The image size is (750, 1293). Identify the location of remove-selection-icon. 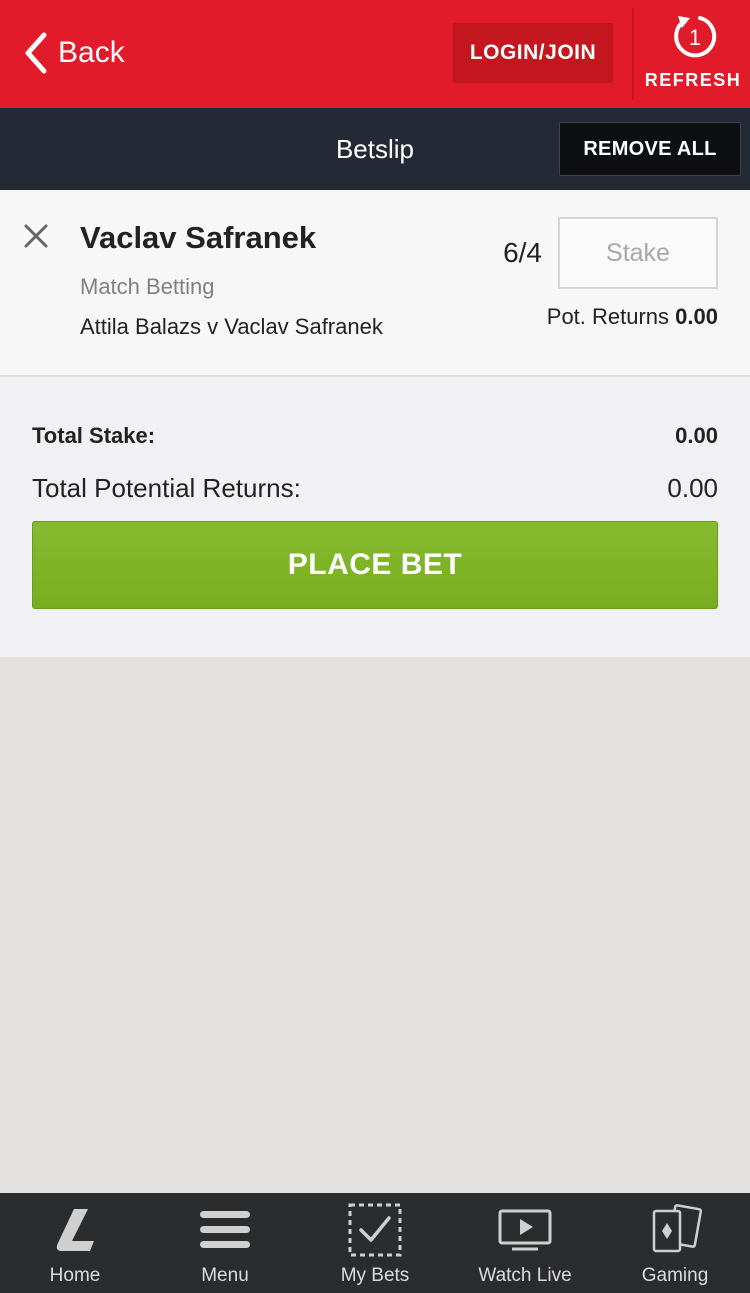
(36, 236).